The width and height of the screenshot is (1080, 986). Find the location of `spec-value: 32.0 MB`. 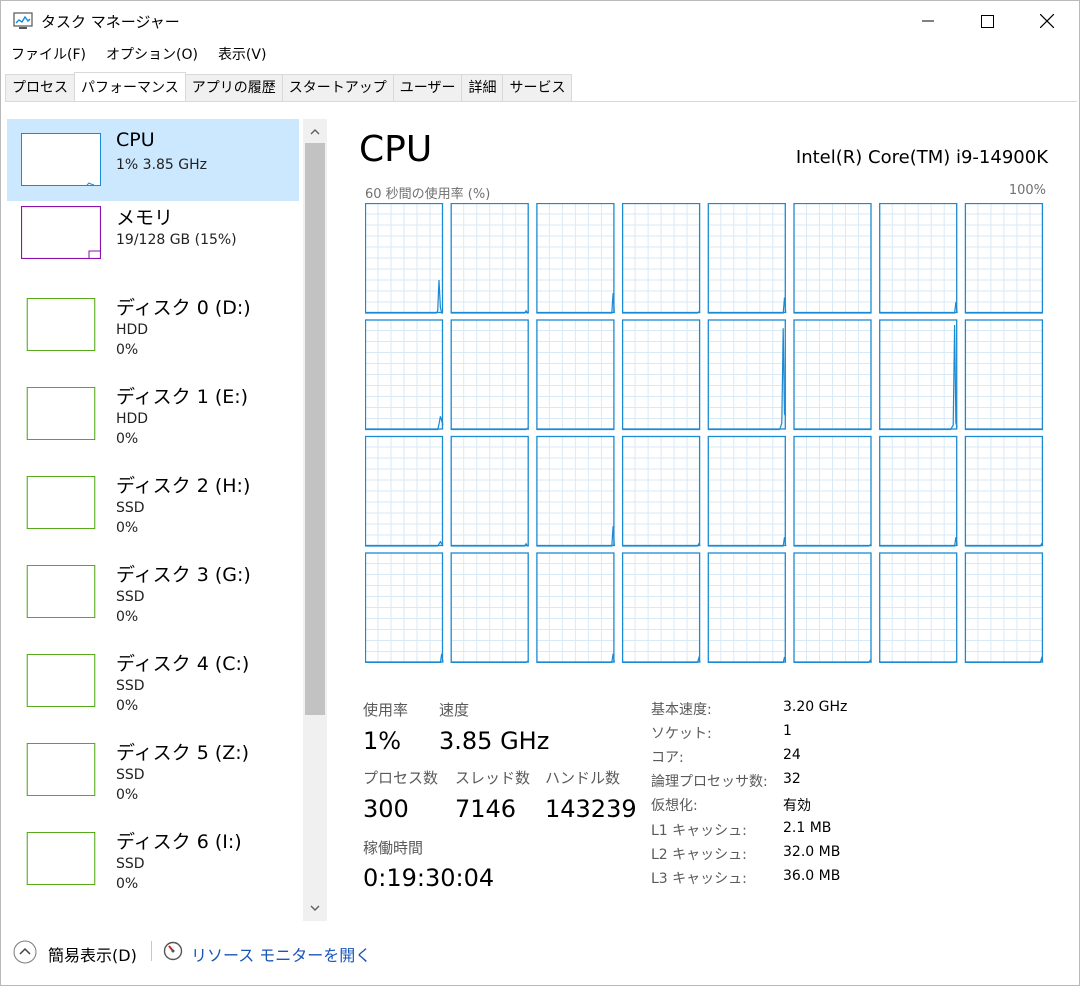

spec-value: 32.0 MB is located at coordinates (812, 852).